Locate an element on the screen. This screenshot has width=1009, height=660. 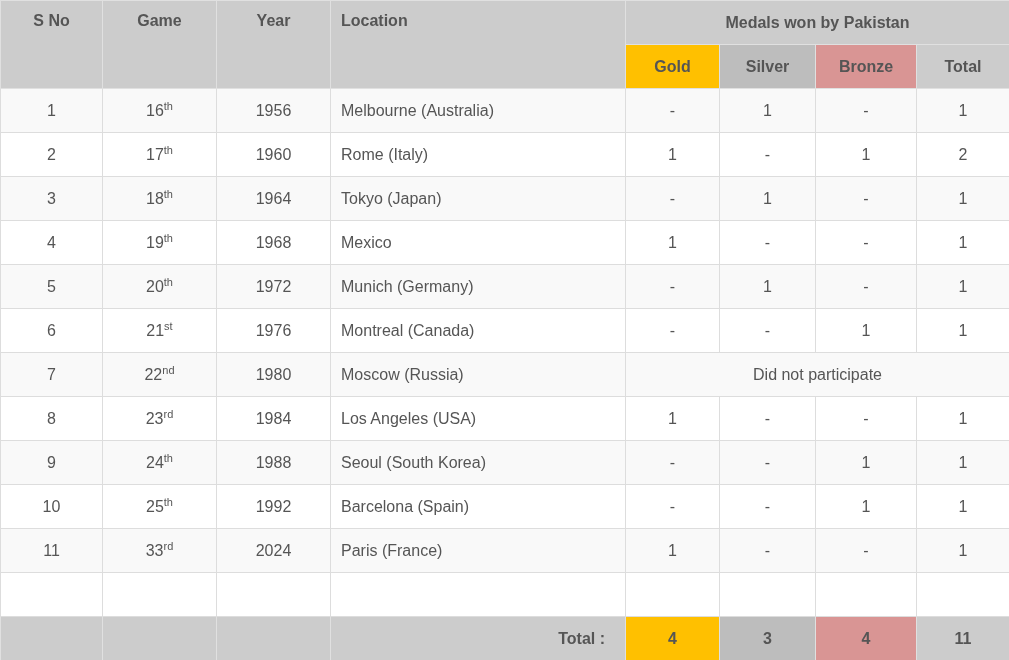
table-cell: 1980 is located at coordinates (273, 374).